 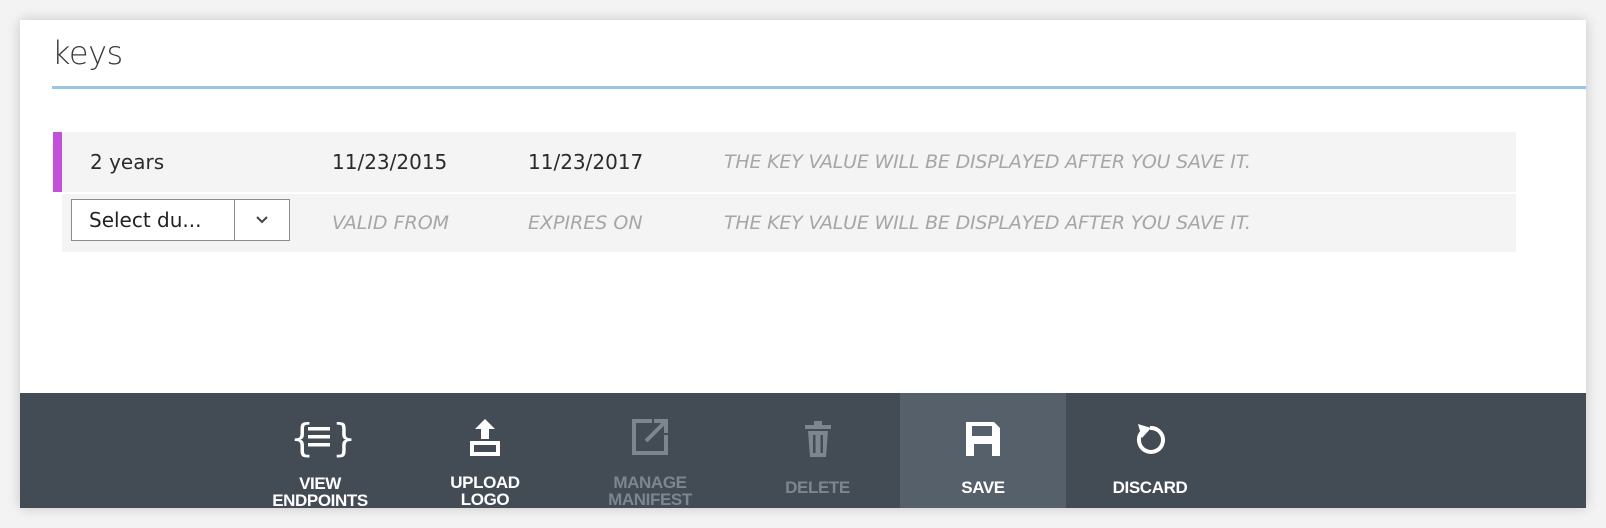 What do you see at coordinates (320, 491) in the screenshot?
I see `view-endpoints-label: VIEW ENDPOINTS` at bounding box center [320, 491].